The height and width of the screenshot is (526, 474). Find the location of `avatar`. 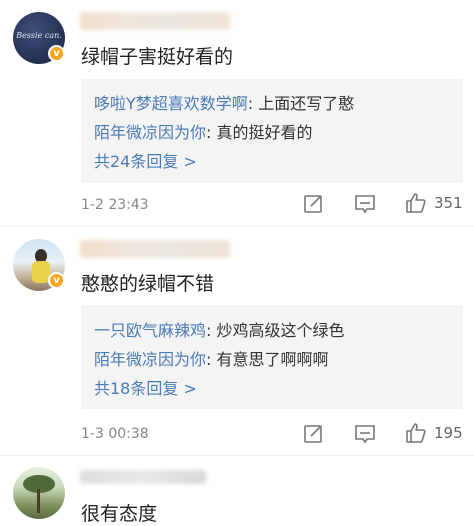

avatar is located at coordinates (39, 493).